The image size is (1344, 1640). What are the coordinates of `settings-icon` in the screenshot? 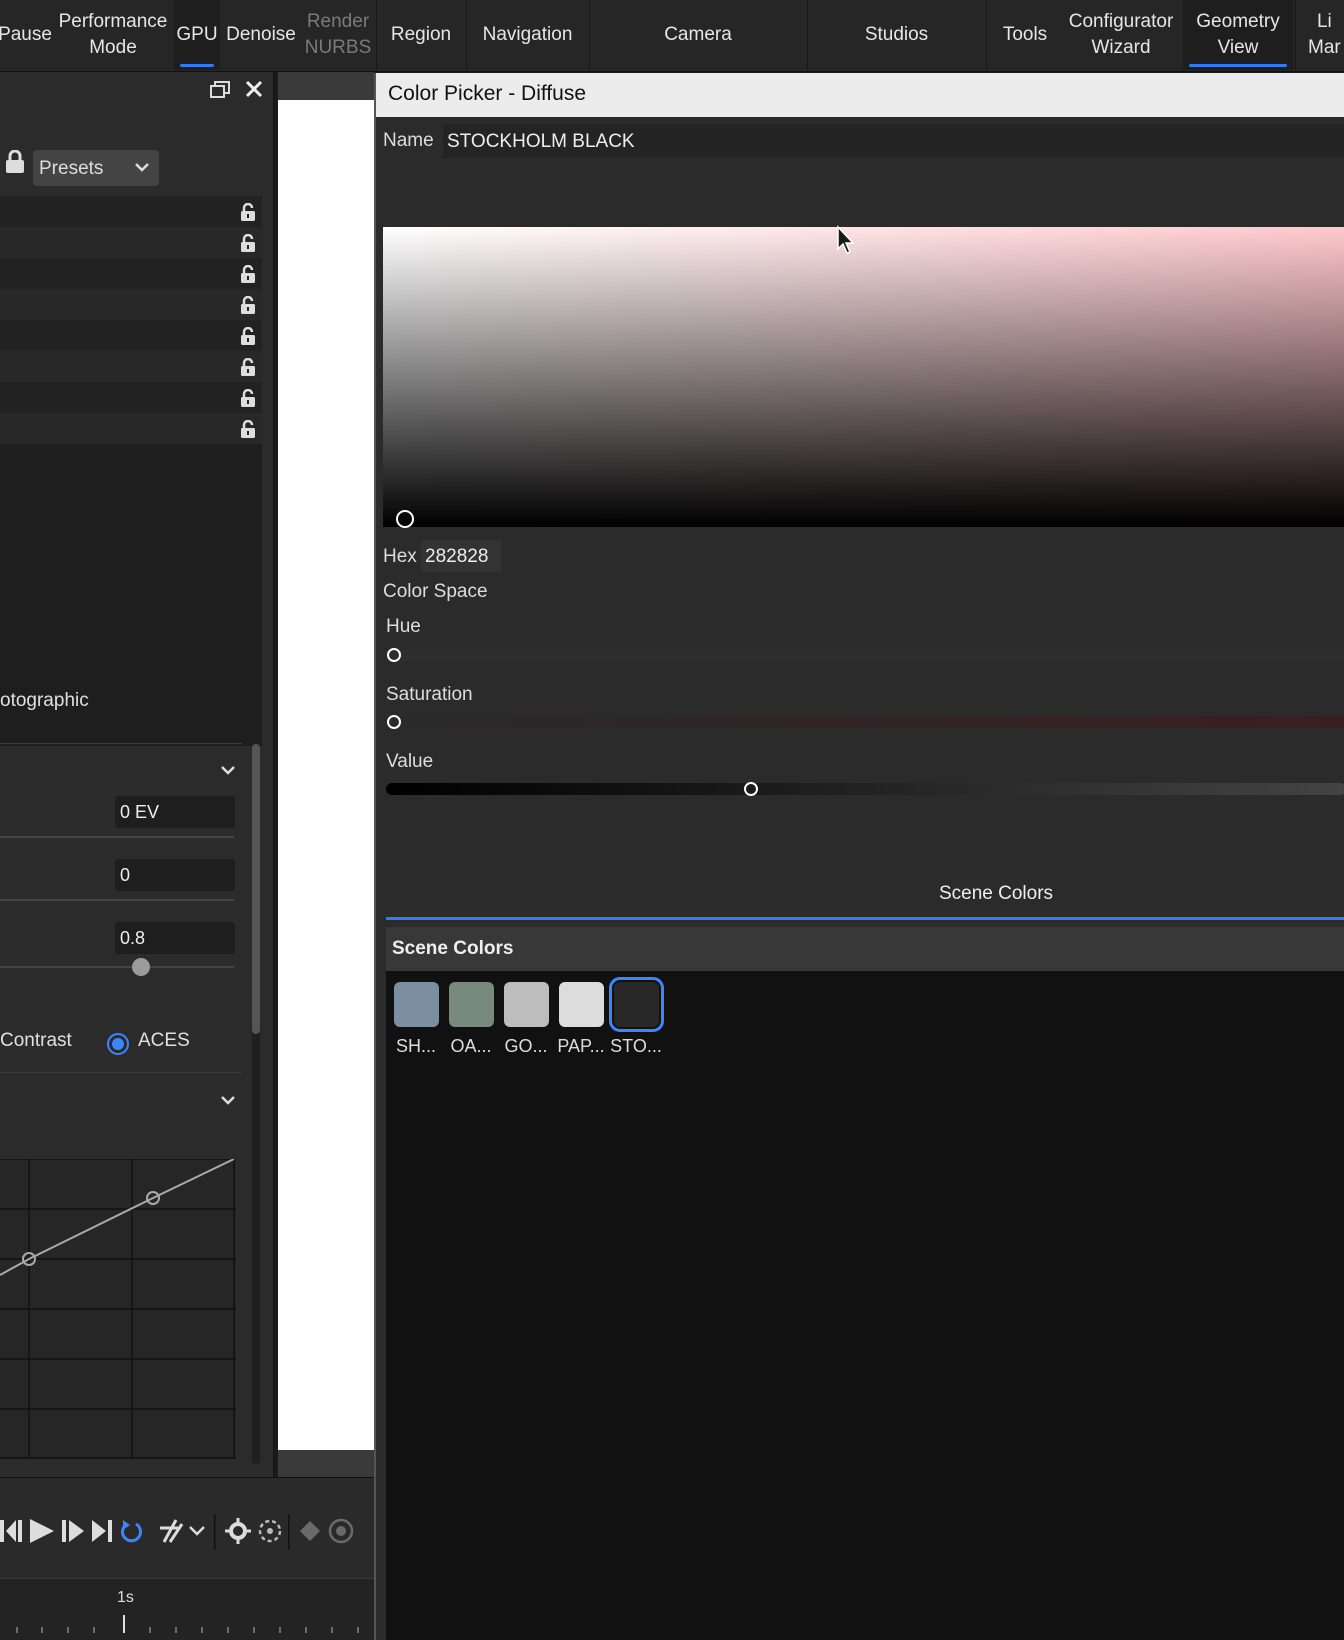 It's located at (238, 1531).